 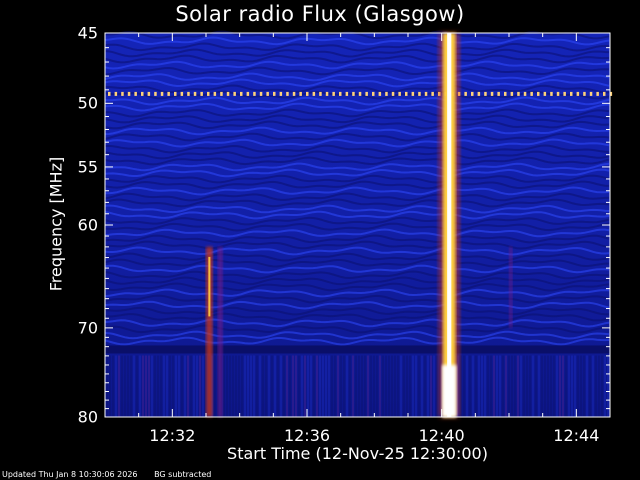 What do you see at coordinates (576, 435) in the screenshot?
I see `x-tick-label: 12:44` at bounding box center [576, 435].